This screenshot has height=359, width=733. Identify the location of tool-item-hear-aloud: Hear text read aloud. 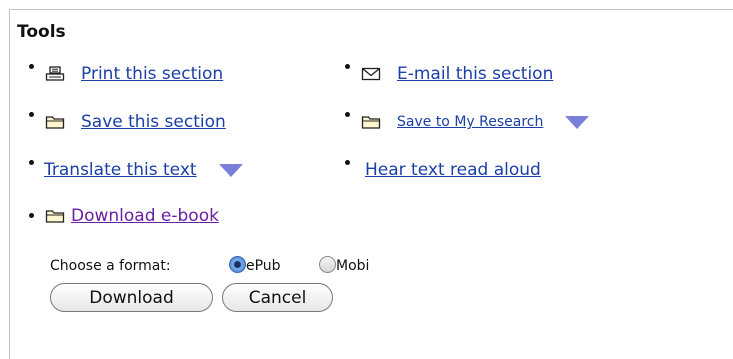
(443, 170).